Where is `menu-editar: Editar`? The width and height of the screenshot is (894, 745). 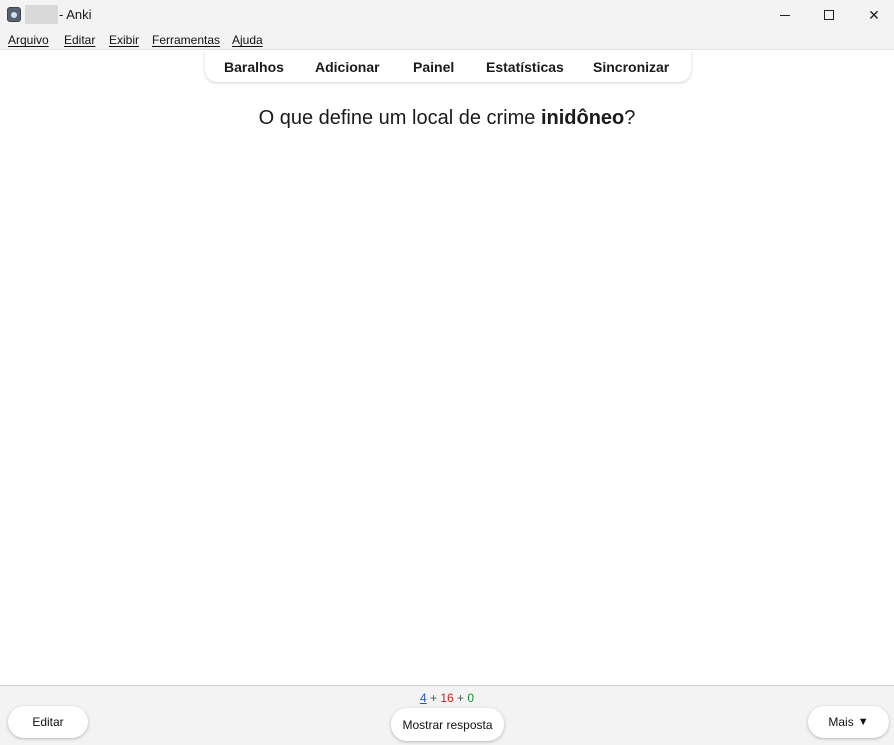
menu-editar: Editar is located at coordinates (79, 40).